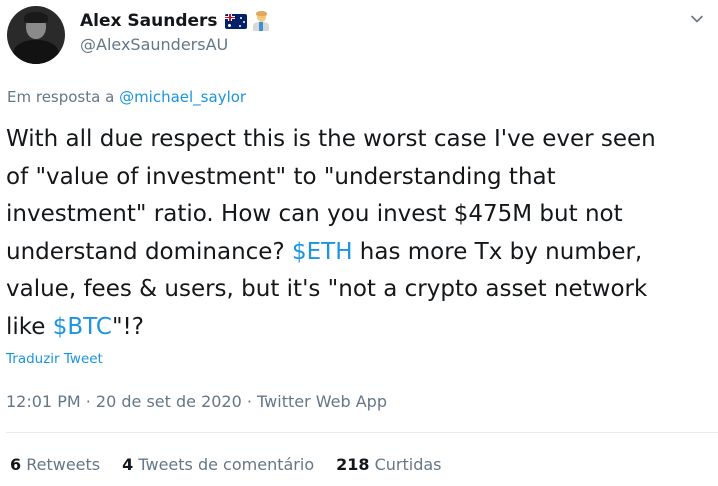 Image resolution: width=718 pixels, height=486 pixels. I want to click on scientist-icon, so click(261, 21).